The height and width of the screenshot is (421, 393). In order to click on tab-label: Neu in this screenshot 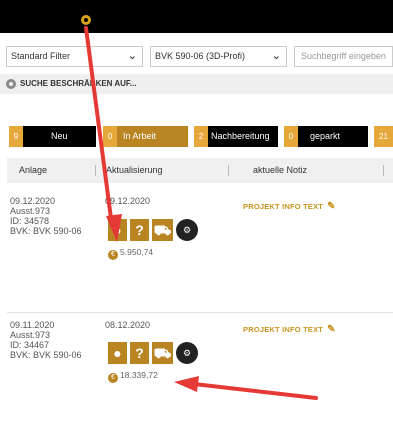, I will do `click(59, 136)`.